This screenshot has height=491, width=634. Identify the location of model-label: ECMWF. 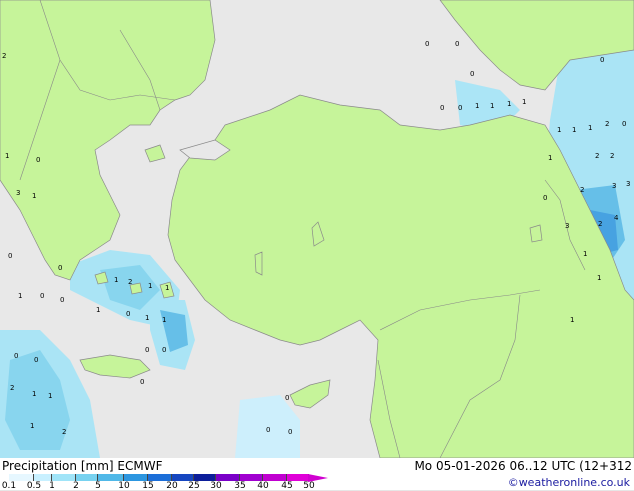
(140, 466).